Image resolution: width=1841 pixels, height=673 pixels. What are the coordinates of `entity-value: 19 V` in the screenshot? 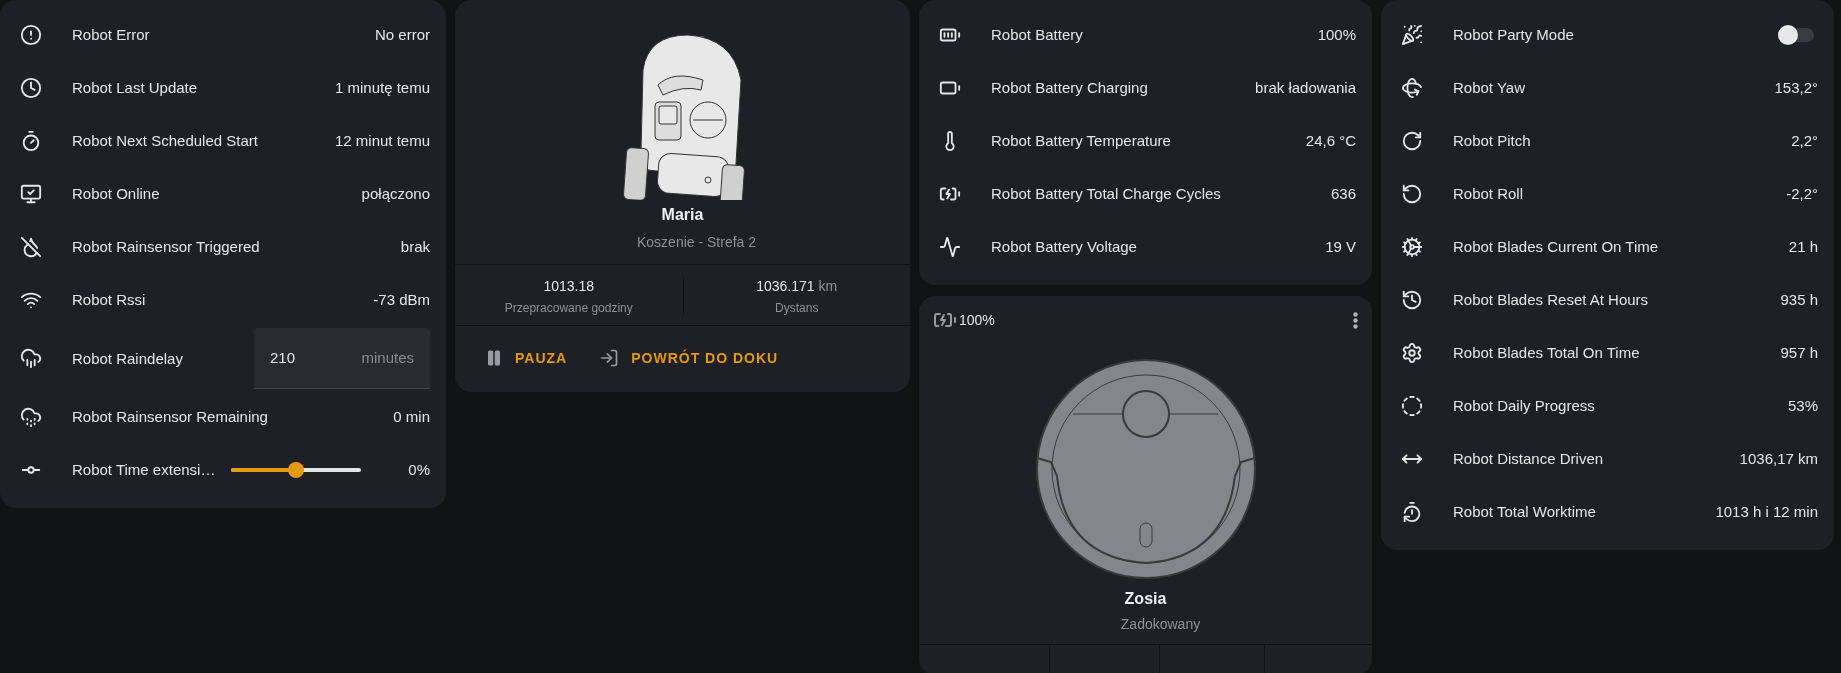 It's located at (1340, 246).